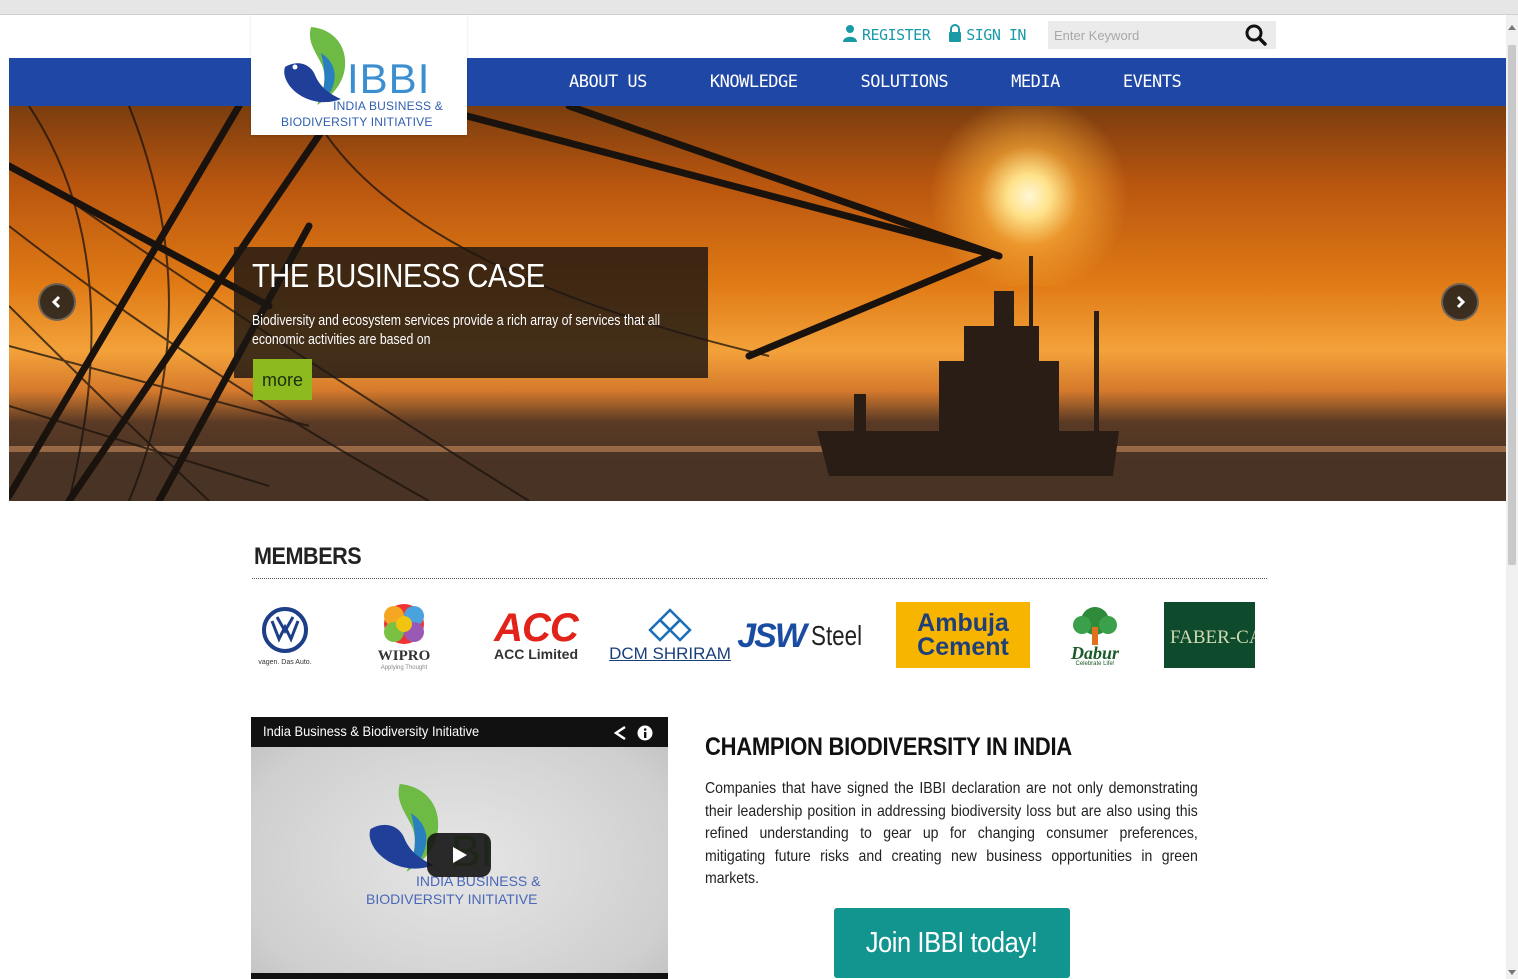  What do you see at coordinates (754, 82) in the screenshot?
I see `nav-knowledge: KNOWLEDGE` at bounding box center [754, 82].